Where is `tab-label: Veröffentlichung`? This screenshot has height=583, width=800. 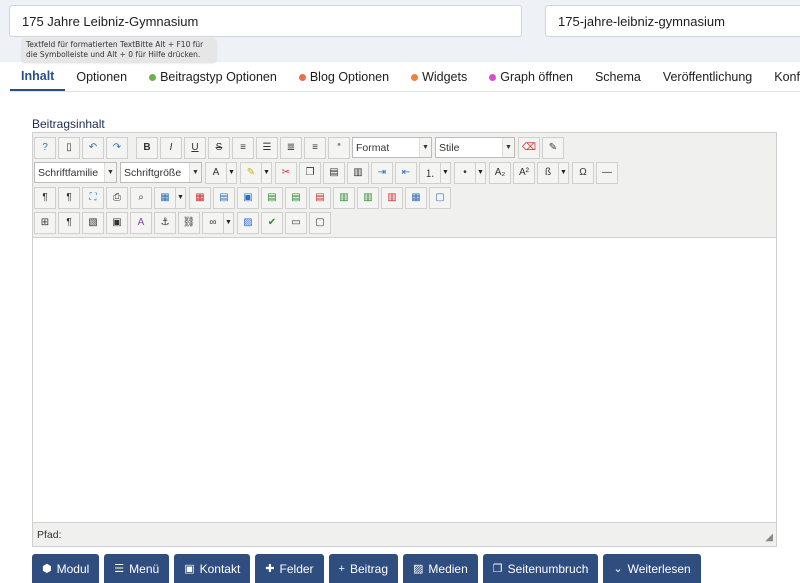
tab-label: Veröffentlichung is located at coordinates (707, 77).